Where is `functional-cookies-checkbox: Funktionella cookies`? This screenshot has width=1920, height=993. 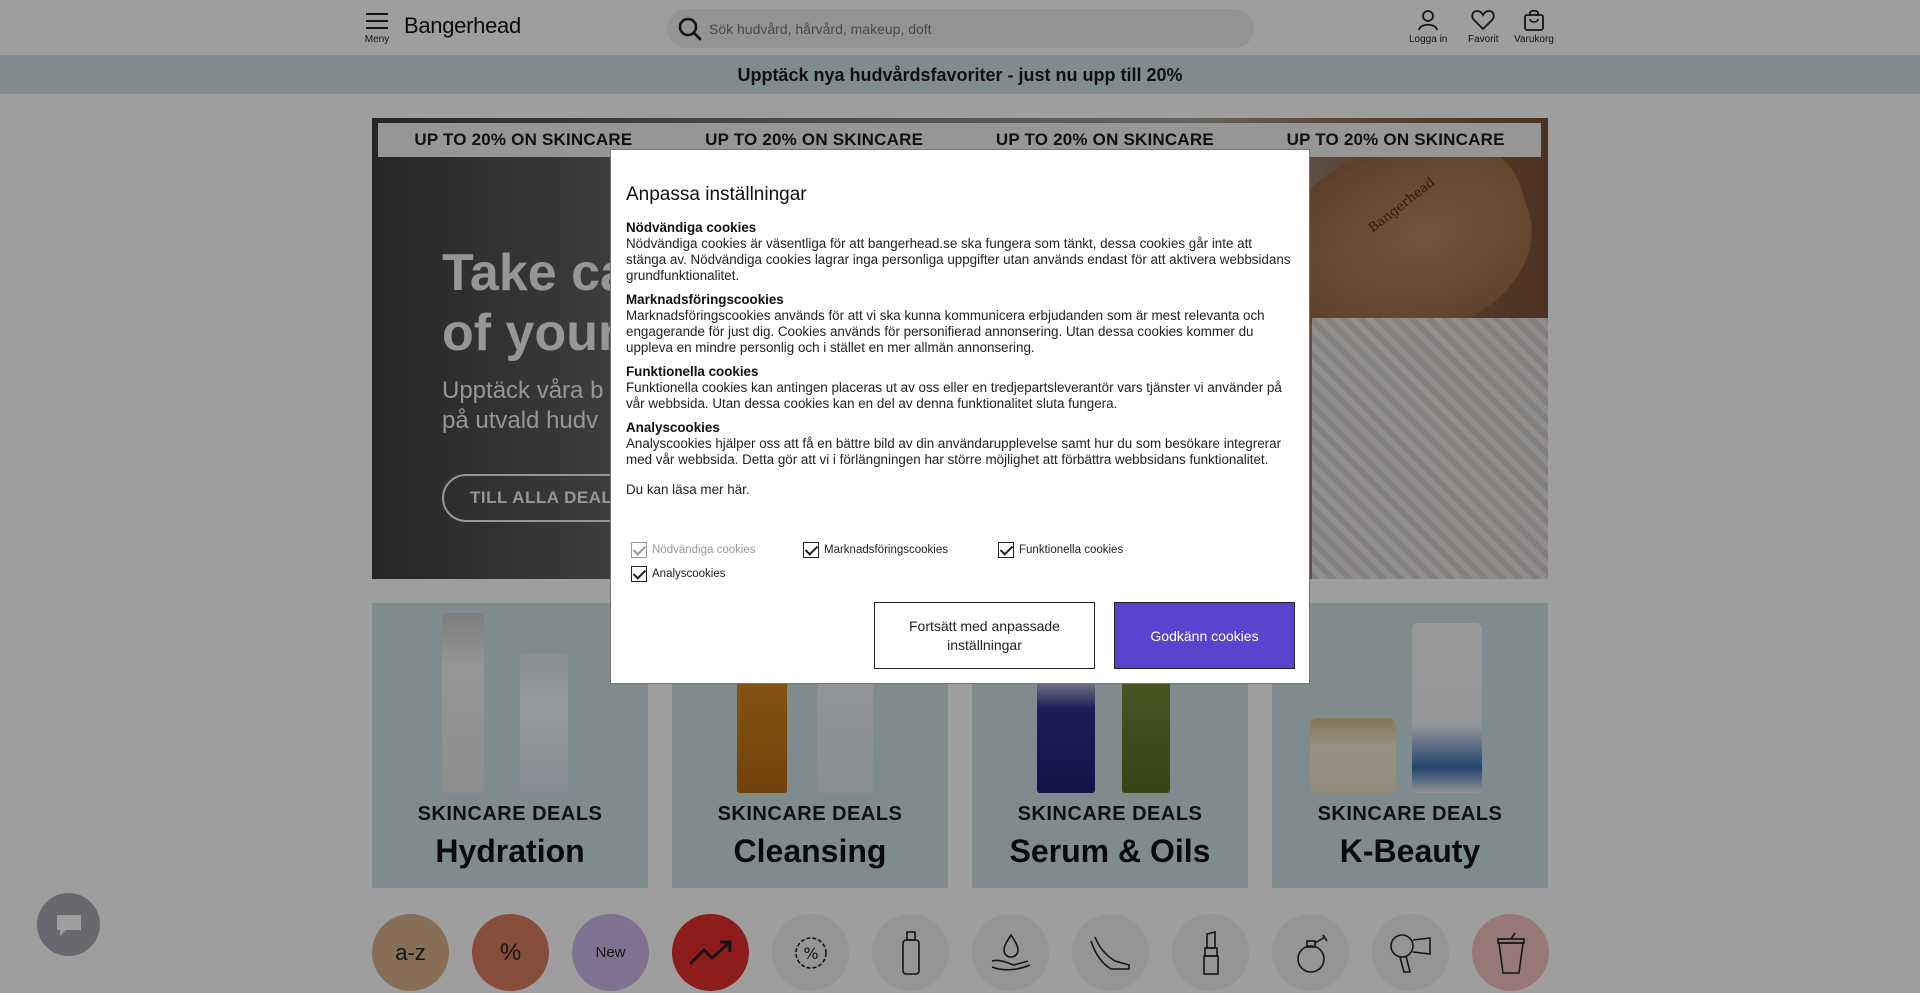
functional-cookies-checkbox: Funktionella cookies is located at coordinates (1060, 550).